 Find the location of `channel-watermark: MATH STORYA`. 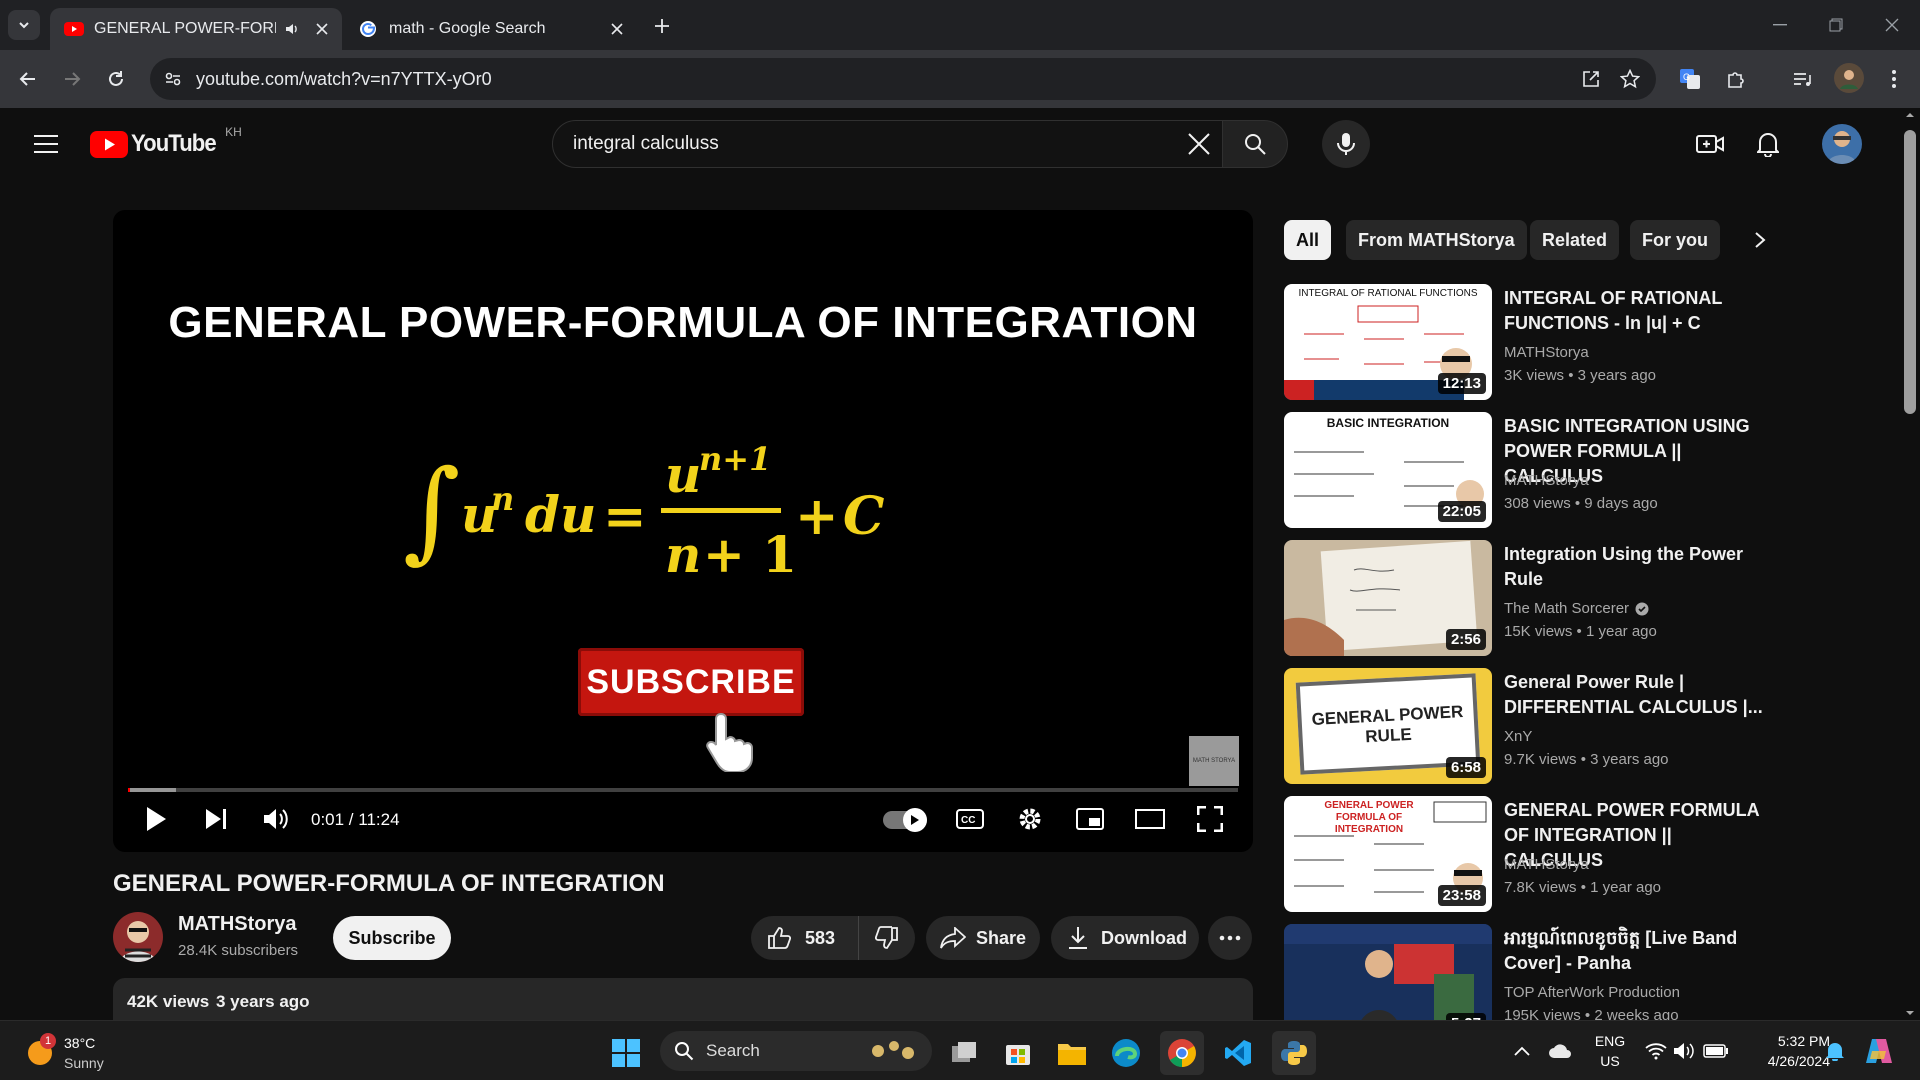

channel-watermark: MATH STORYA is located at coordinates (1214, 761).